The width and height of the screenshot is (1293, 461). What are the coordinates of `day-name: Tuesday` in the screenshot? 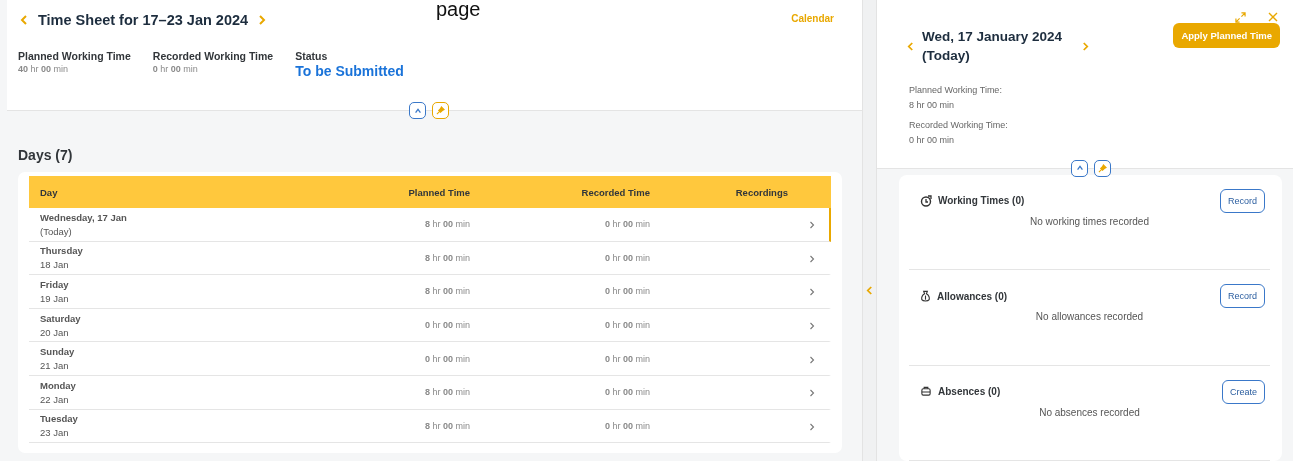 It's located at (59, 419).